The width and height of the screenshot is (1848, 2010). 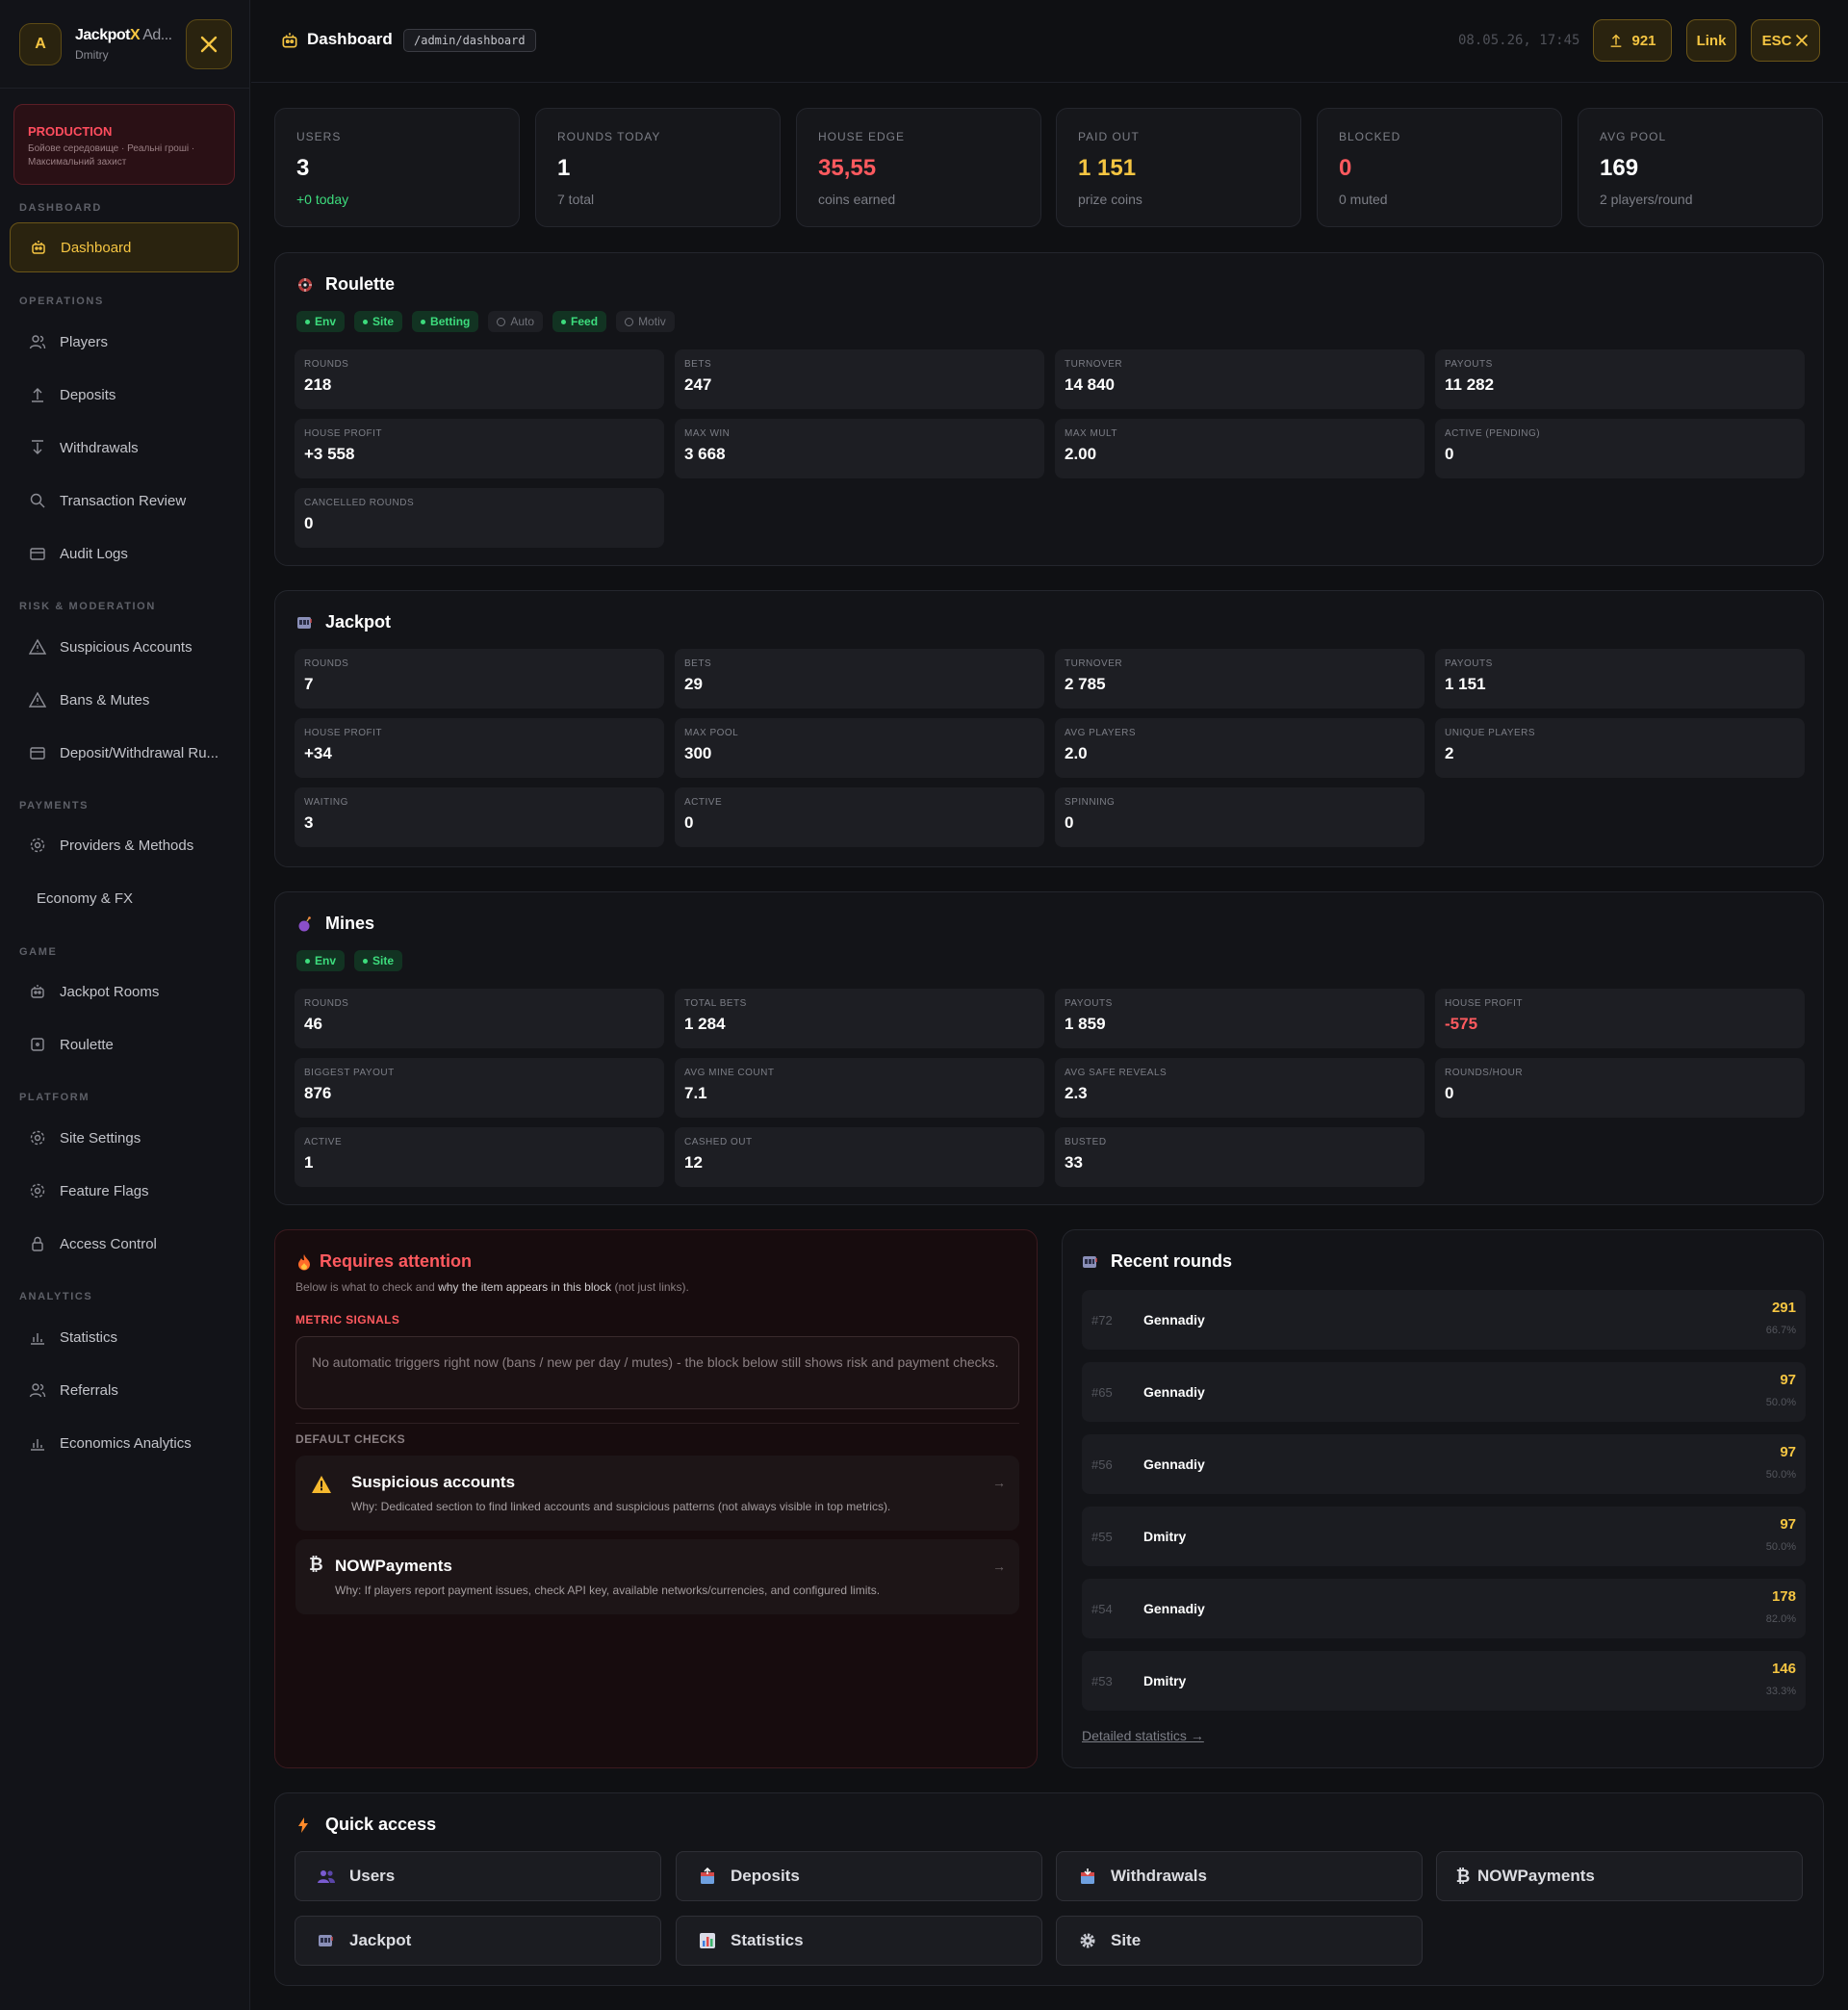 I want to click on quick-users-button: Users, so click(x=478, y=1876).